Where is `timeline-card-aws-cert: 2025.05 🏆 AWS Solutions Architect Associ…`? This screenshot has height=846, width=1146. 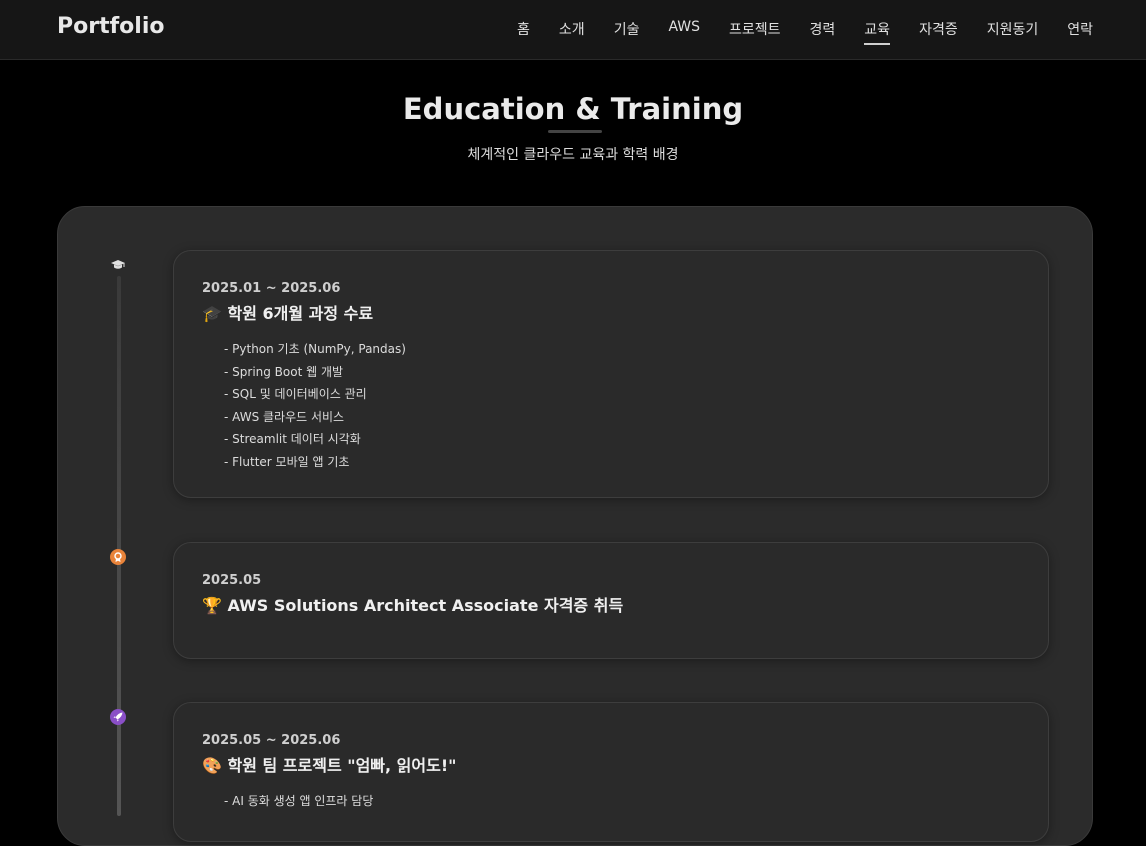
timeline-card-aws-cert: 2025.05 🏆 AWS Solutions Architect Associ… is located at coordinates (611, 600).